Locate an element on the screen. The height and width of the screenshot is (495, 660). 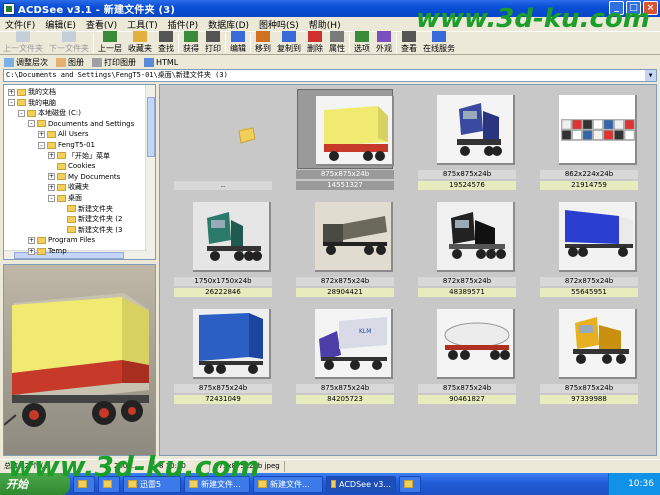
tree-item: + All Users is located at coordinates (63, 134).